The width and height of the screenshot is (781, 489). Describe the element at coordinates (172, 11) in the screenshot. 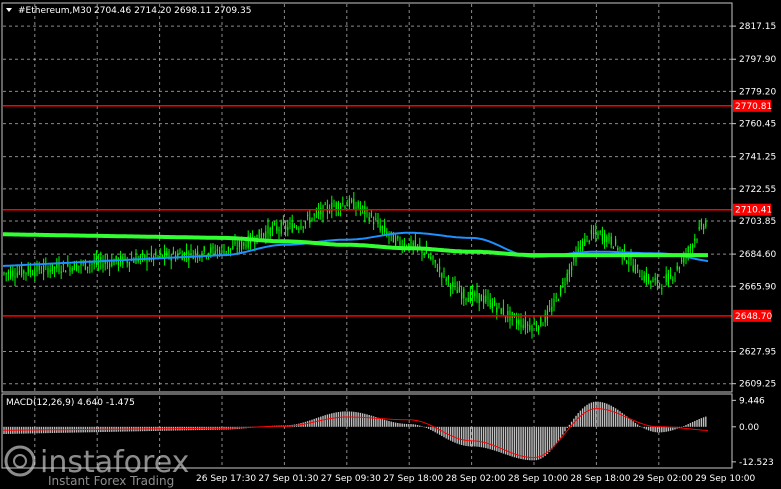

I see `ohlc-label: 2704.46 2714.20 2698.11 2709.35` at that location.